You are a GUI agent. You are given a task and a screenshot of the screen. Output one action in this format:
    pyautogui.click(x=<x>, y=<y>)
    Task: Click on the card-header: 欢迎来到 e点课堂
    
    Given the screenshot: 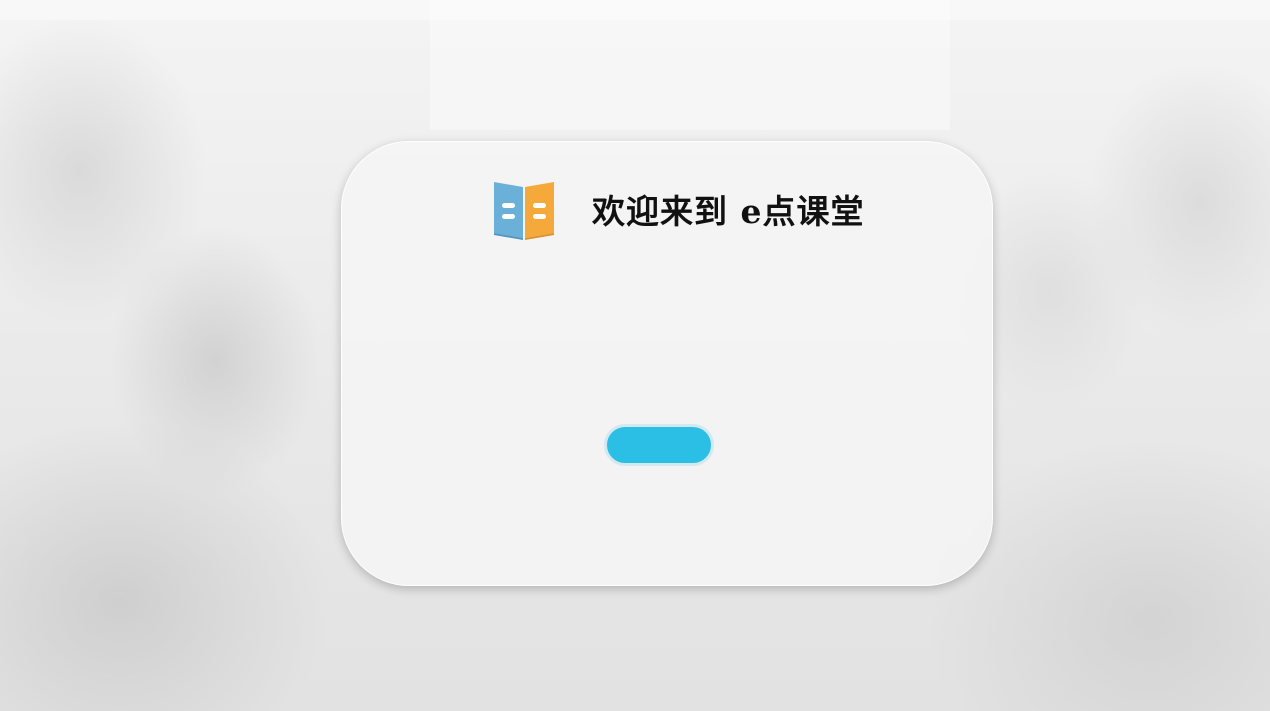 What is the action you would take?
    pyautogui.click(x=678, y=209)
    